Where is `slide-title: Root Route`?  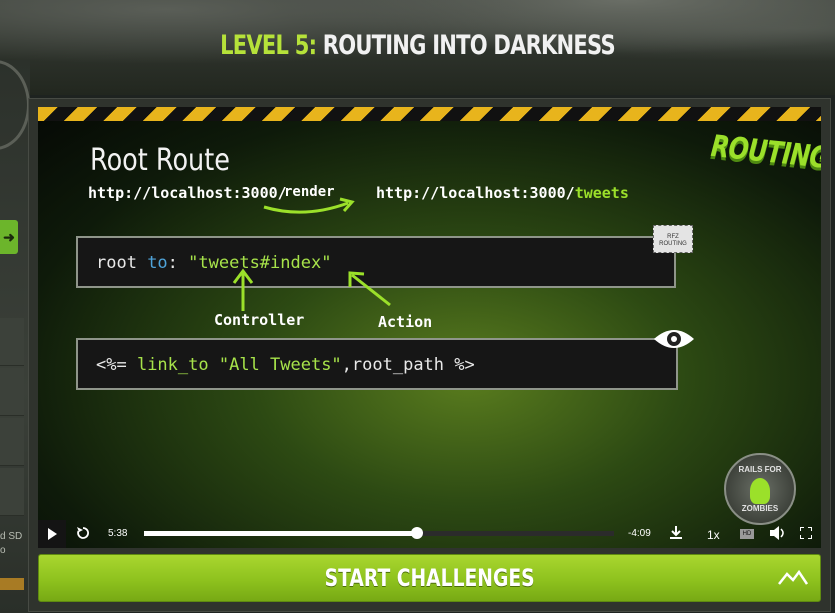 slide-title: Root Route is located at coordinates (160, 160).